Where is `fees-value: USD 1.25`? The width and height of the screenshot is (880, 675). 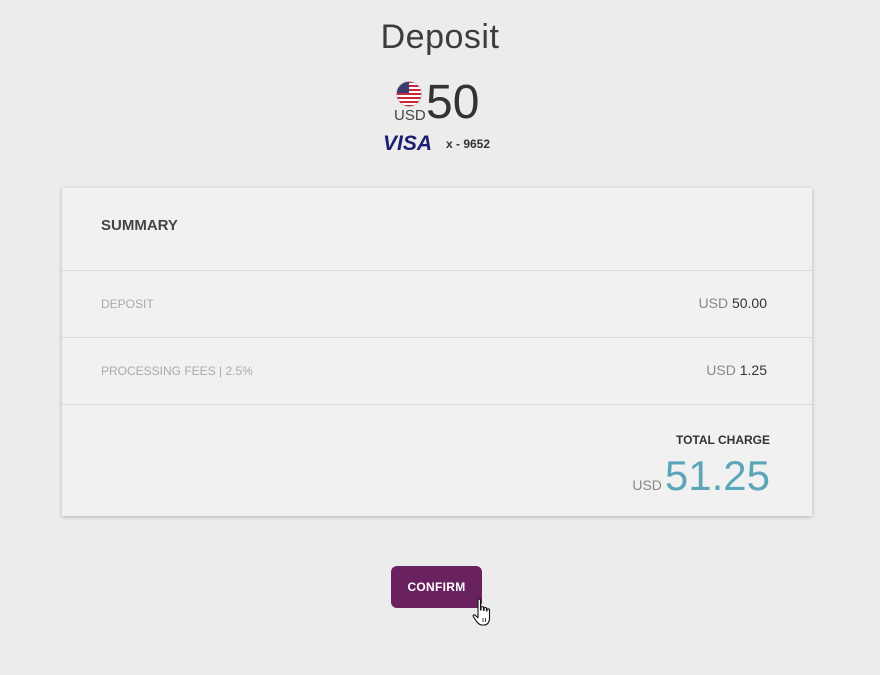
fees-value: USD 1.25 is located at coordinates (736, 370).